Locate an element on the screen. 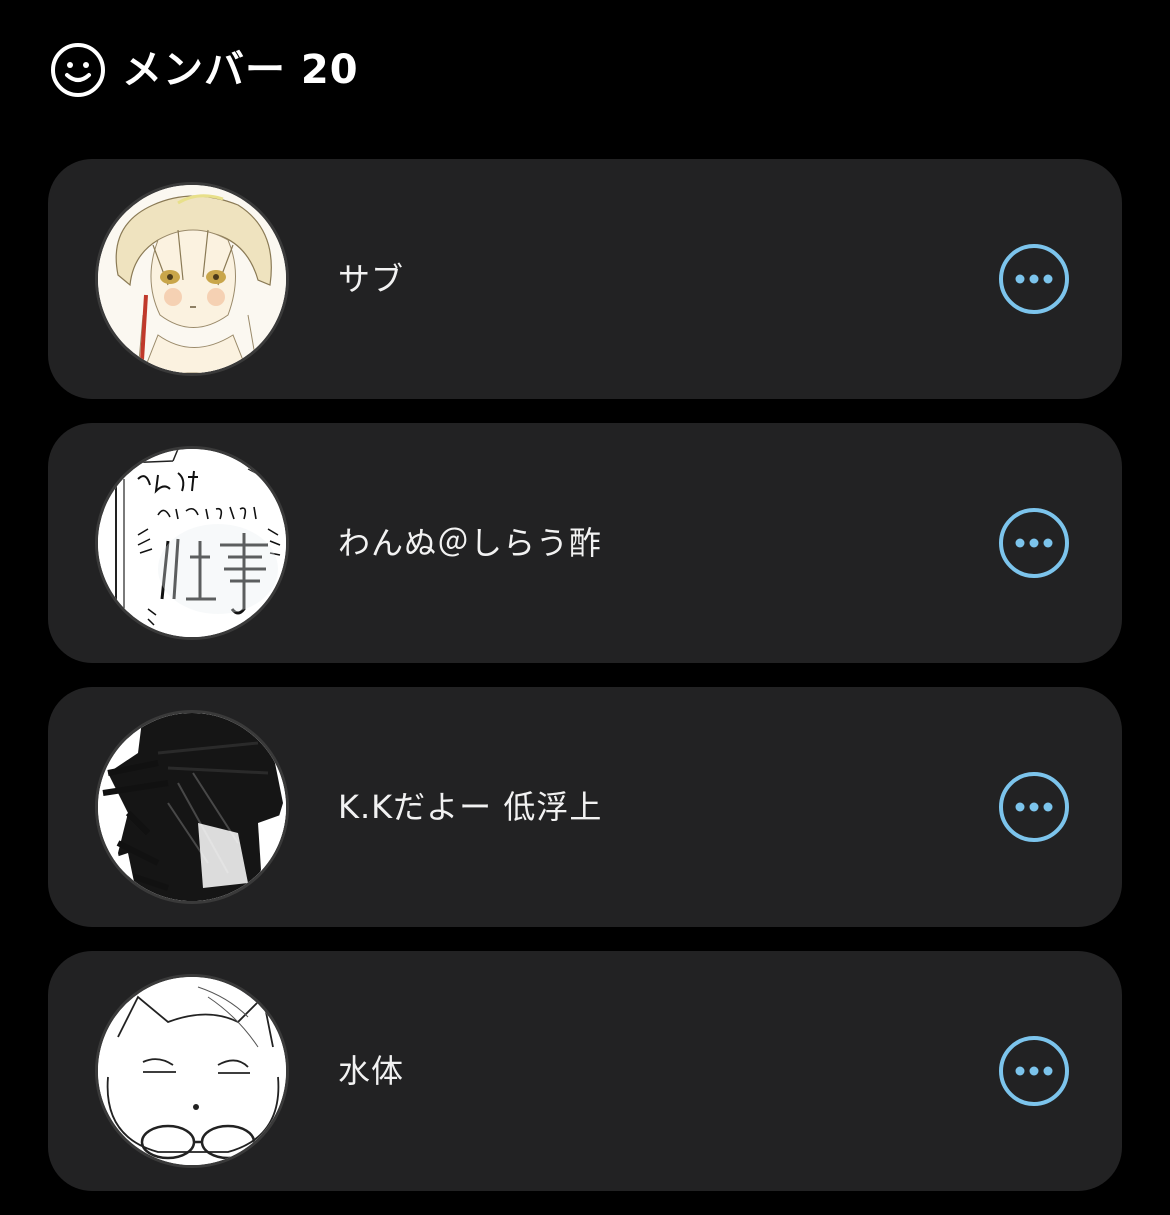 The image size is (1170, 1215). dark-scribble-avatar is located at coordinates (192, 807).